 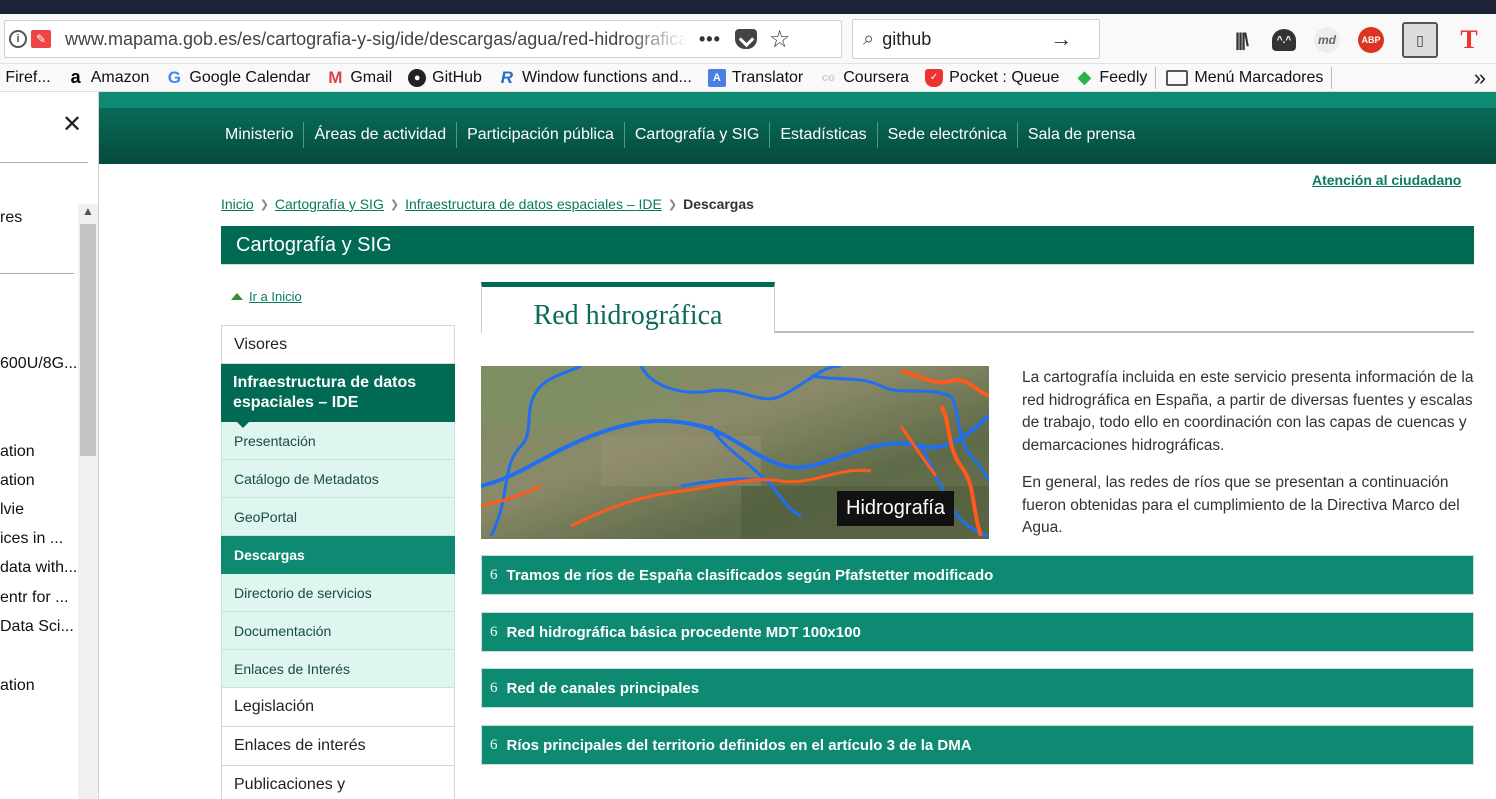 What do you see at coordinates (1327, 40) in the screenshot?
I see `md-extension-icon: md` at bounding box center [1327, 40].